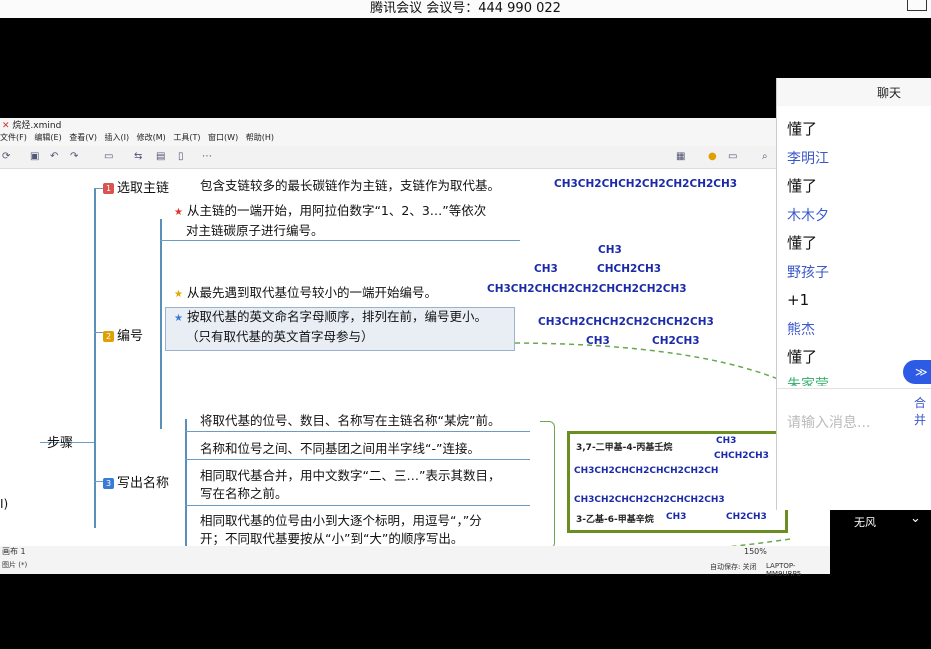  What do you see at coordinates (712, 156) in the screenshot?
I see `idea-icon: ●` at bounding box center [712, 156].